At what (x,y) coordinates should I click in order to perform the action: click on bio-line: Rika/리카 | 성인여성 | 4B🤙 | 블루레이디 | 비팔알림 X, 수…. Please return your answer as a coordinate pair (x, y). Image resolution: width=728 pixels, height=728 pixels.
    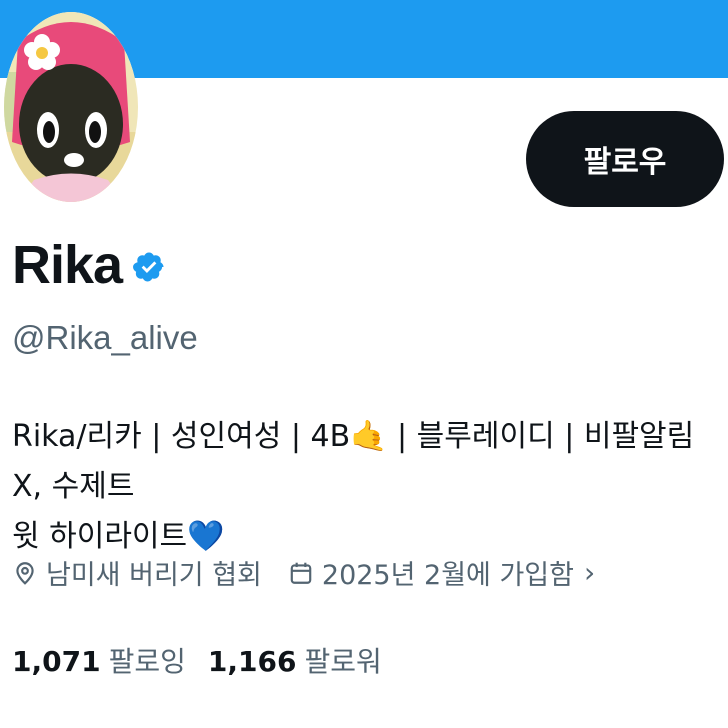
    Looking at the image, I should click on (353, 461).